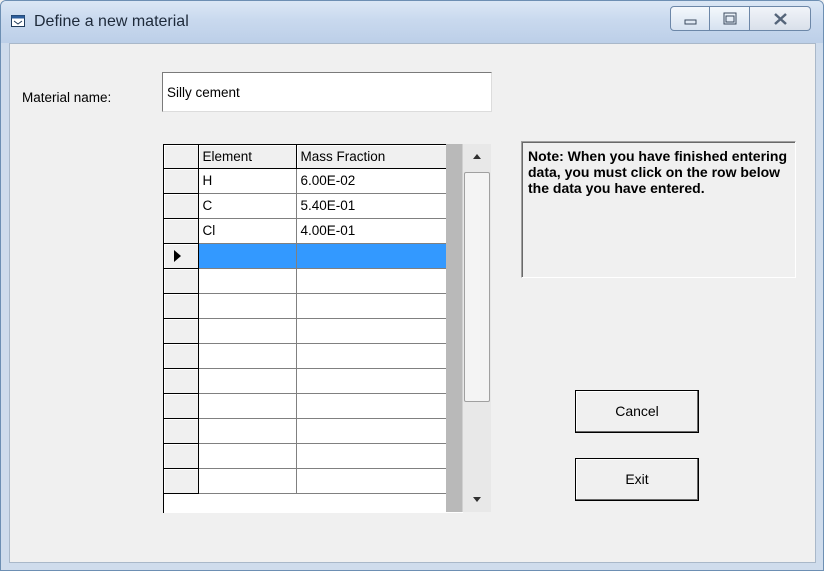 The height and width of the screenshot is (571, 824). I want to click on close-icon, so click(780, 19).